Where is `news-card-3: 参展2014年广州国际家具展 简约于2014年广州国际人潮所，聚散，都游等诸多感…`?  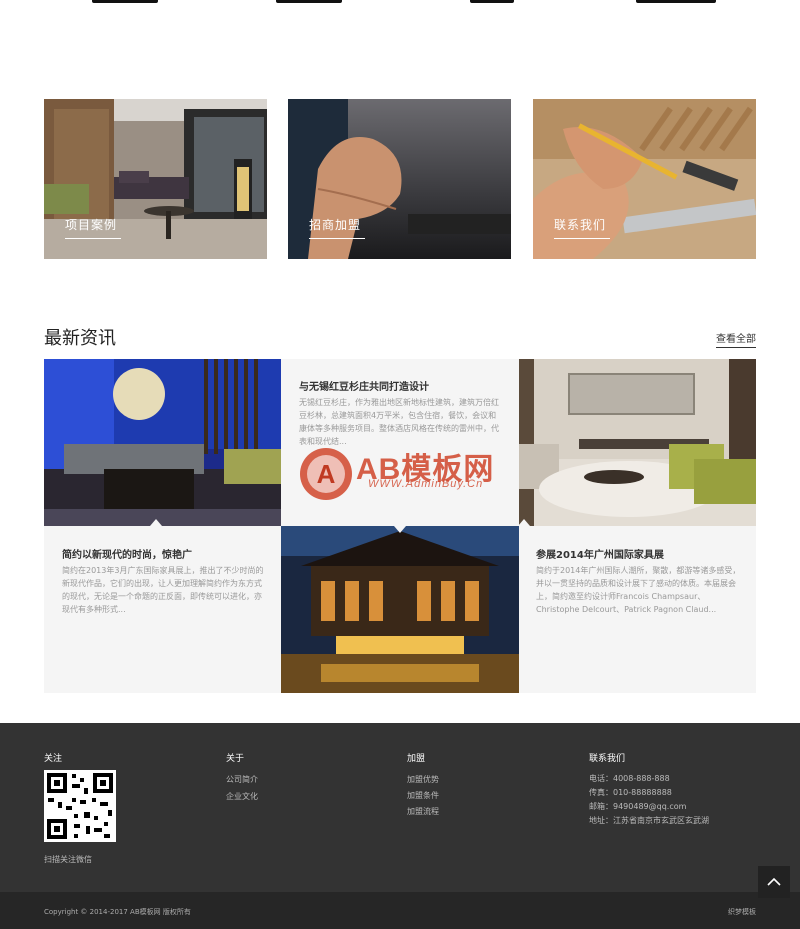
news-card-3: 参展2014年广州国际家具展 简约于2014年广州国际人潮所，聚散，都游等诸多感… is located at coordinates (637, 606).